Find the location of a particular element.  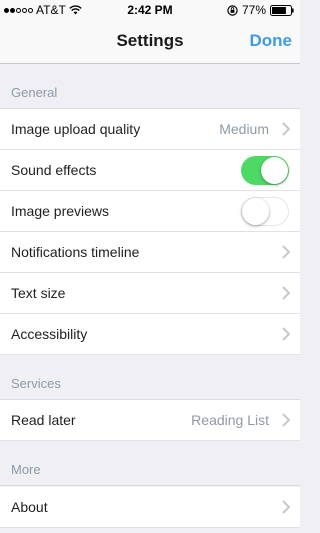

section-header-label: General is located at coordinates (34, 92).